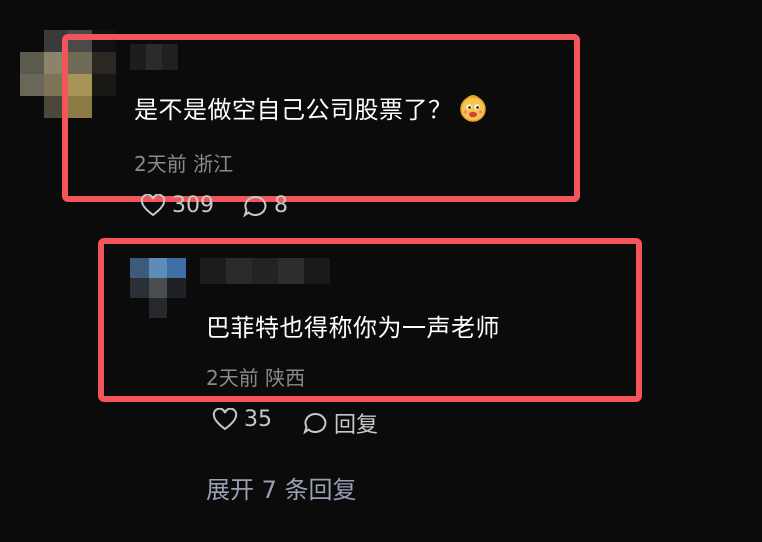 This screenshot has width=762, height=542. What do you see at coordinates (242, 419) in the screenshot?
I see `like-button: 35` at bounding box center [242, 419].